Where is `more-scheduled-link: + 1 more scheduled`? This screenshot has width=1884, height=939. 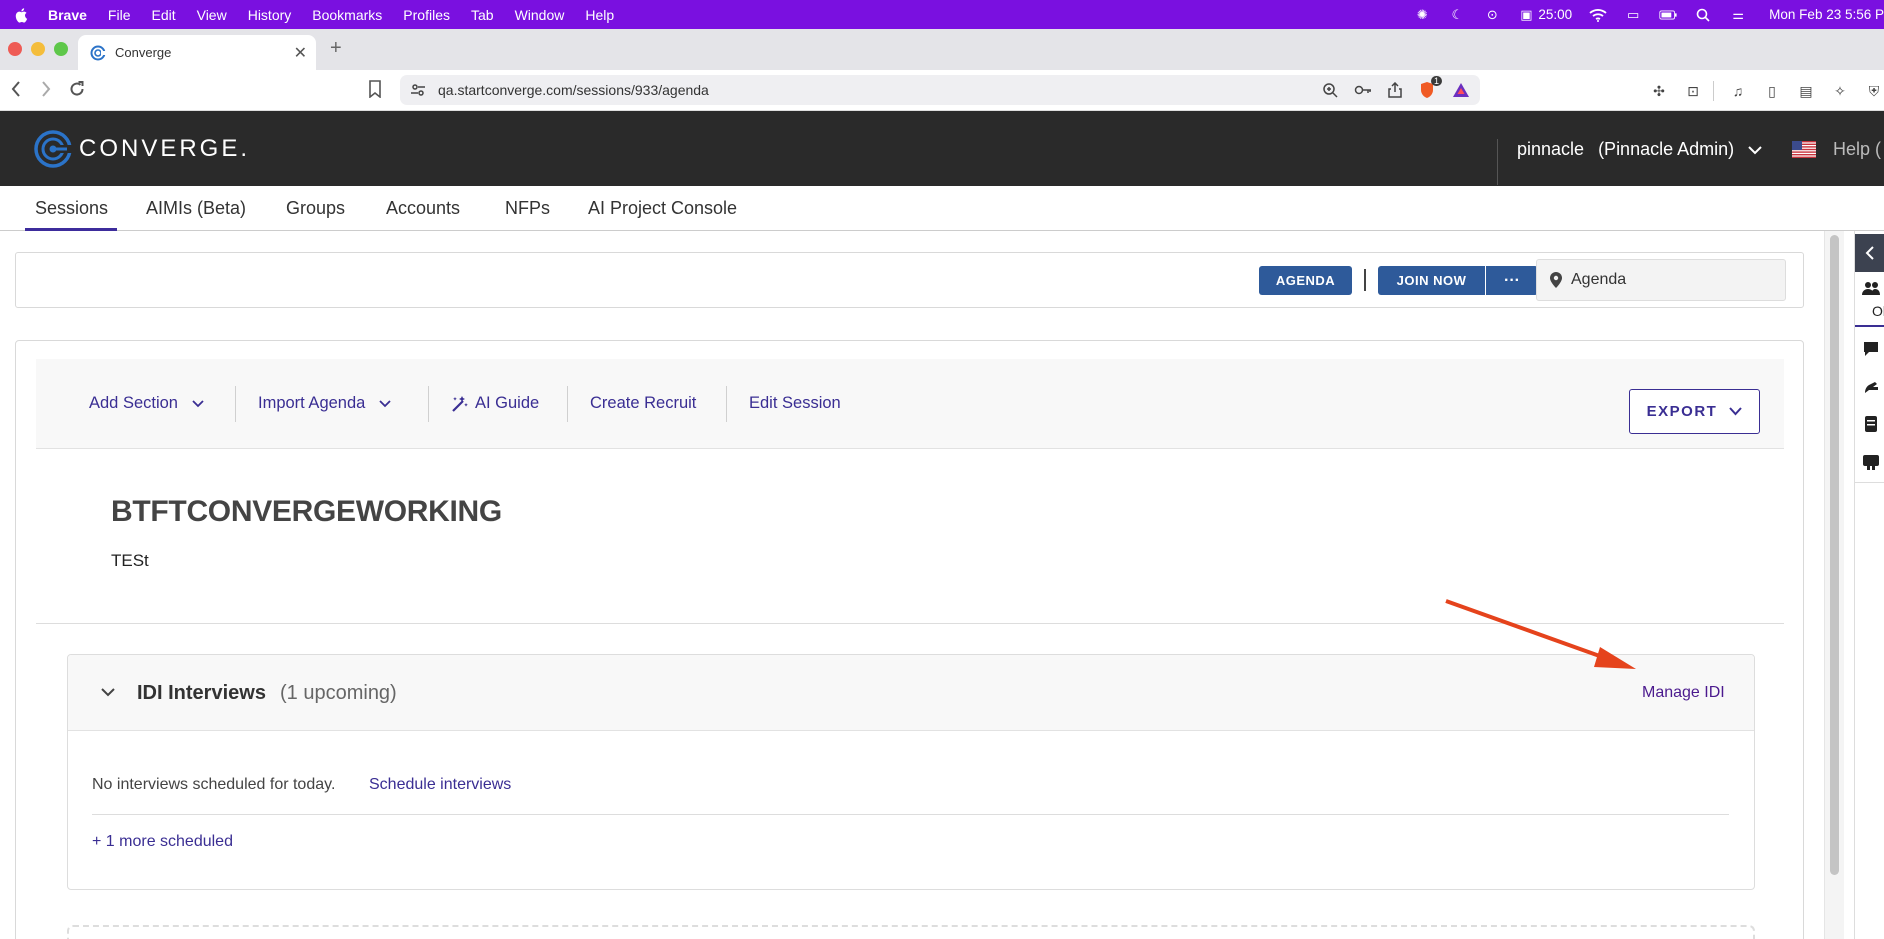 more-scheduled-link: + 1 more scheduled is located at coordinates (162, 842).